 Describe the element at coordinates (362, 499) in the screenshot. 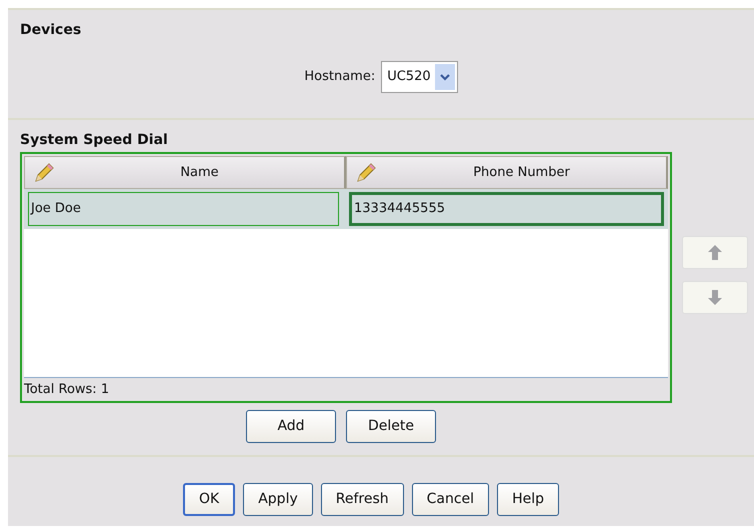

I see `dialog-button: Refresh` at that location.